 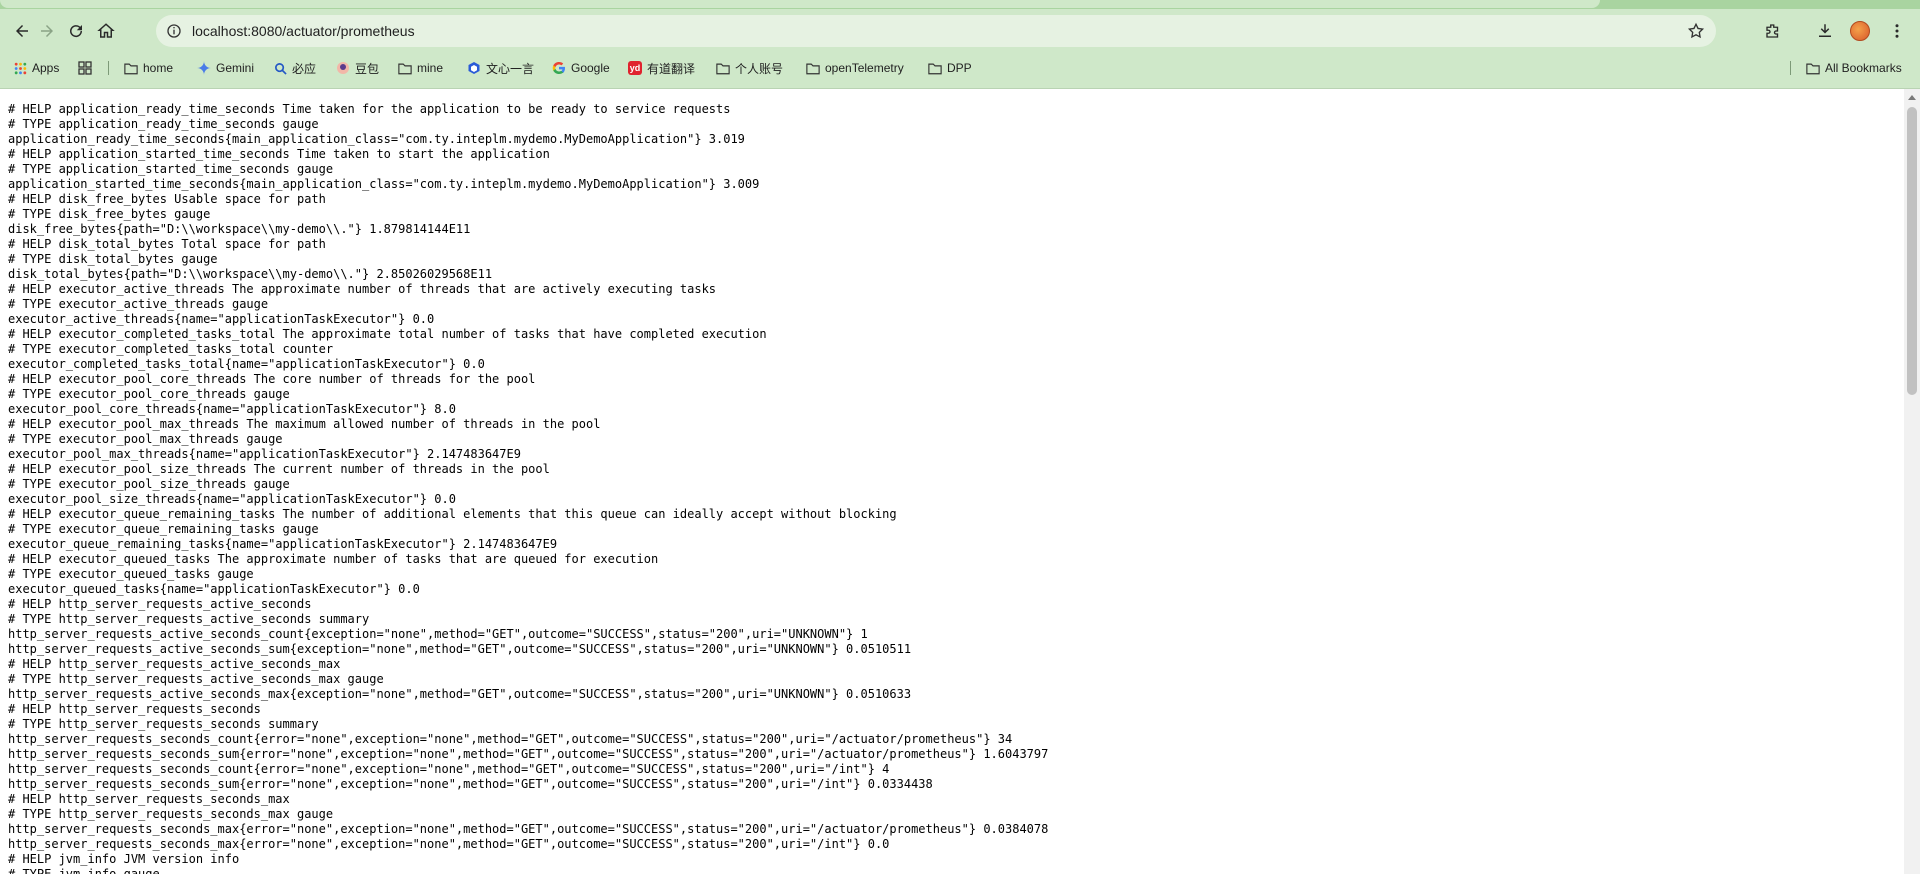 I want to click on bookmark-label: Apps, so click(x=46, y=68).